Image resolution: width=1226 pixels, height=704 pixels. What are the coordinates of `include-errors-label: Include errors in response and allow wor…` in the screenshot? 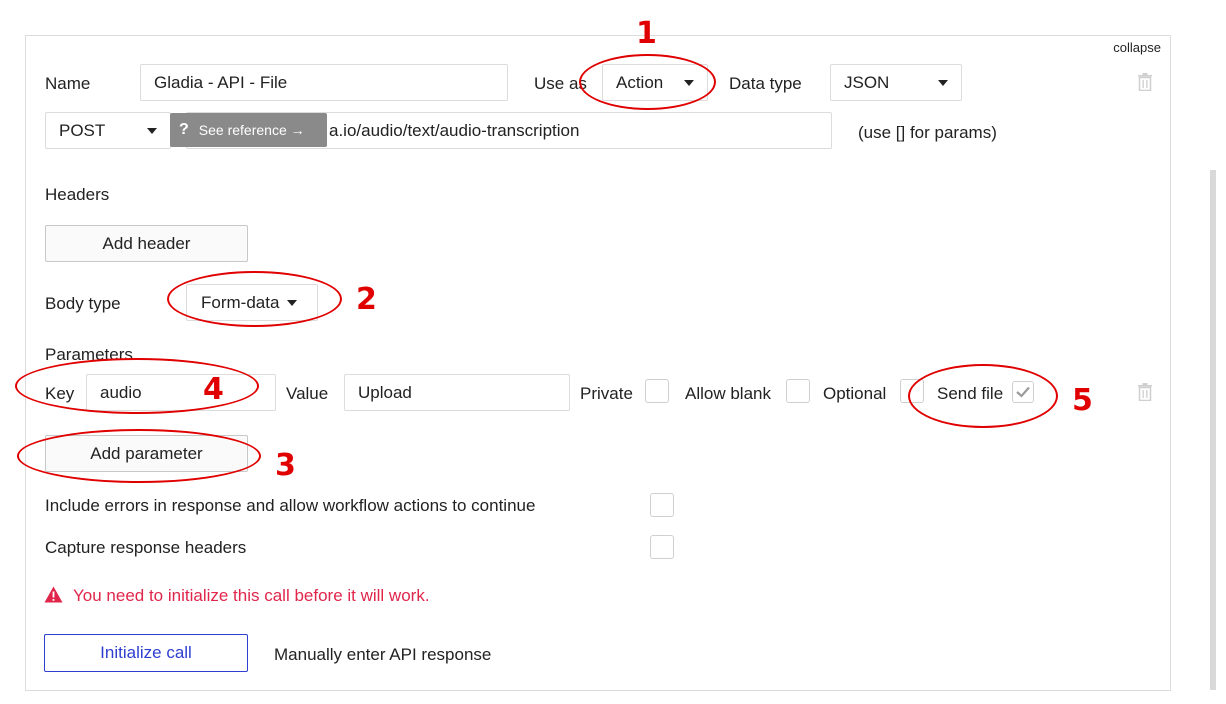 It's located at (290, 505).